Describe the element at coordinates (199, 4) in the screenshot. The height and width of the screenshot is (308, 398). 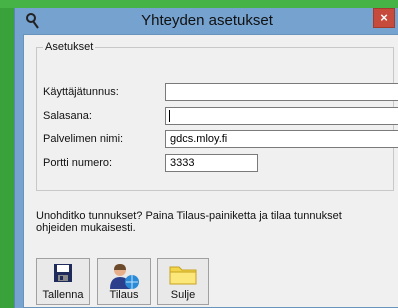
I see `background-strip` at that location.